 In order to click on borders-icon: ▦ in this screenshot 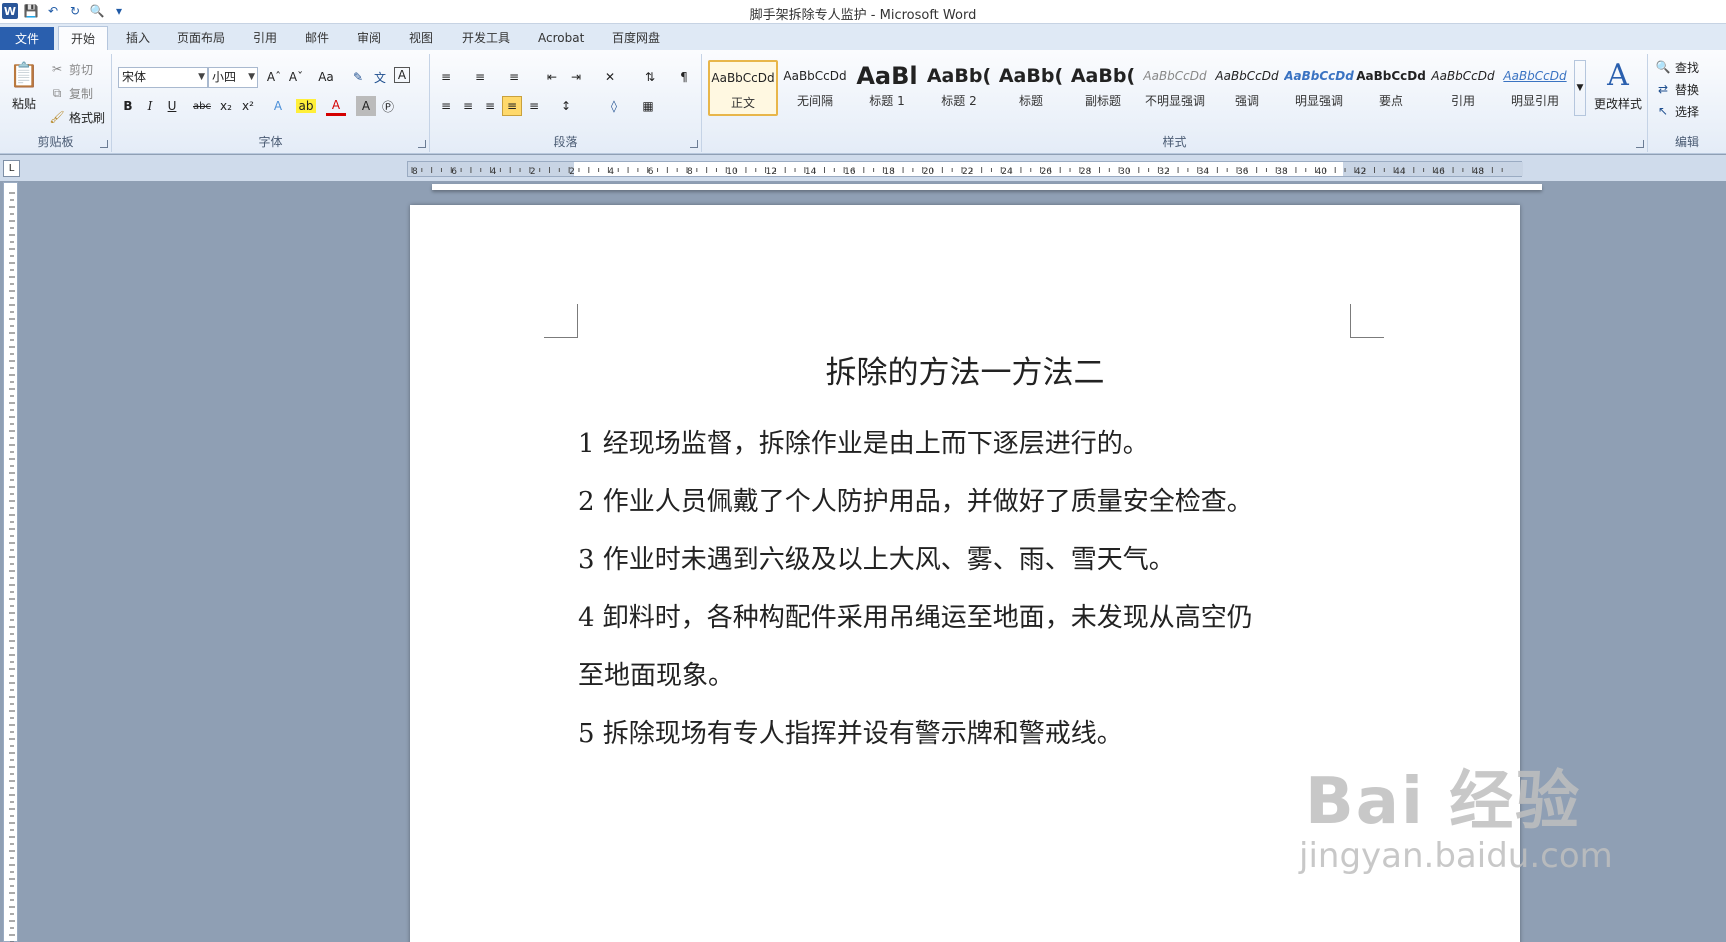, I will do `click(648, 106)`.